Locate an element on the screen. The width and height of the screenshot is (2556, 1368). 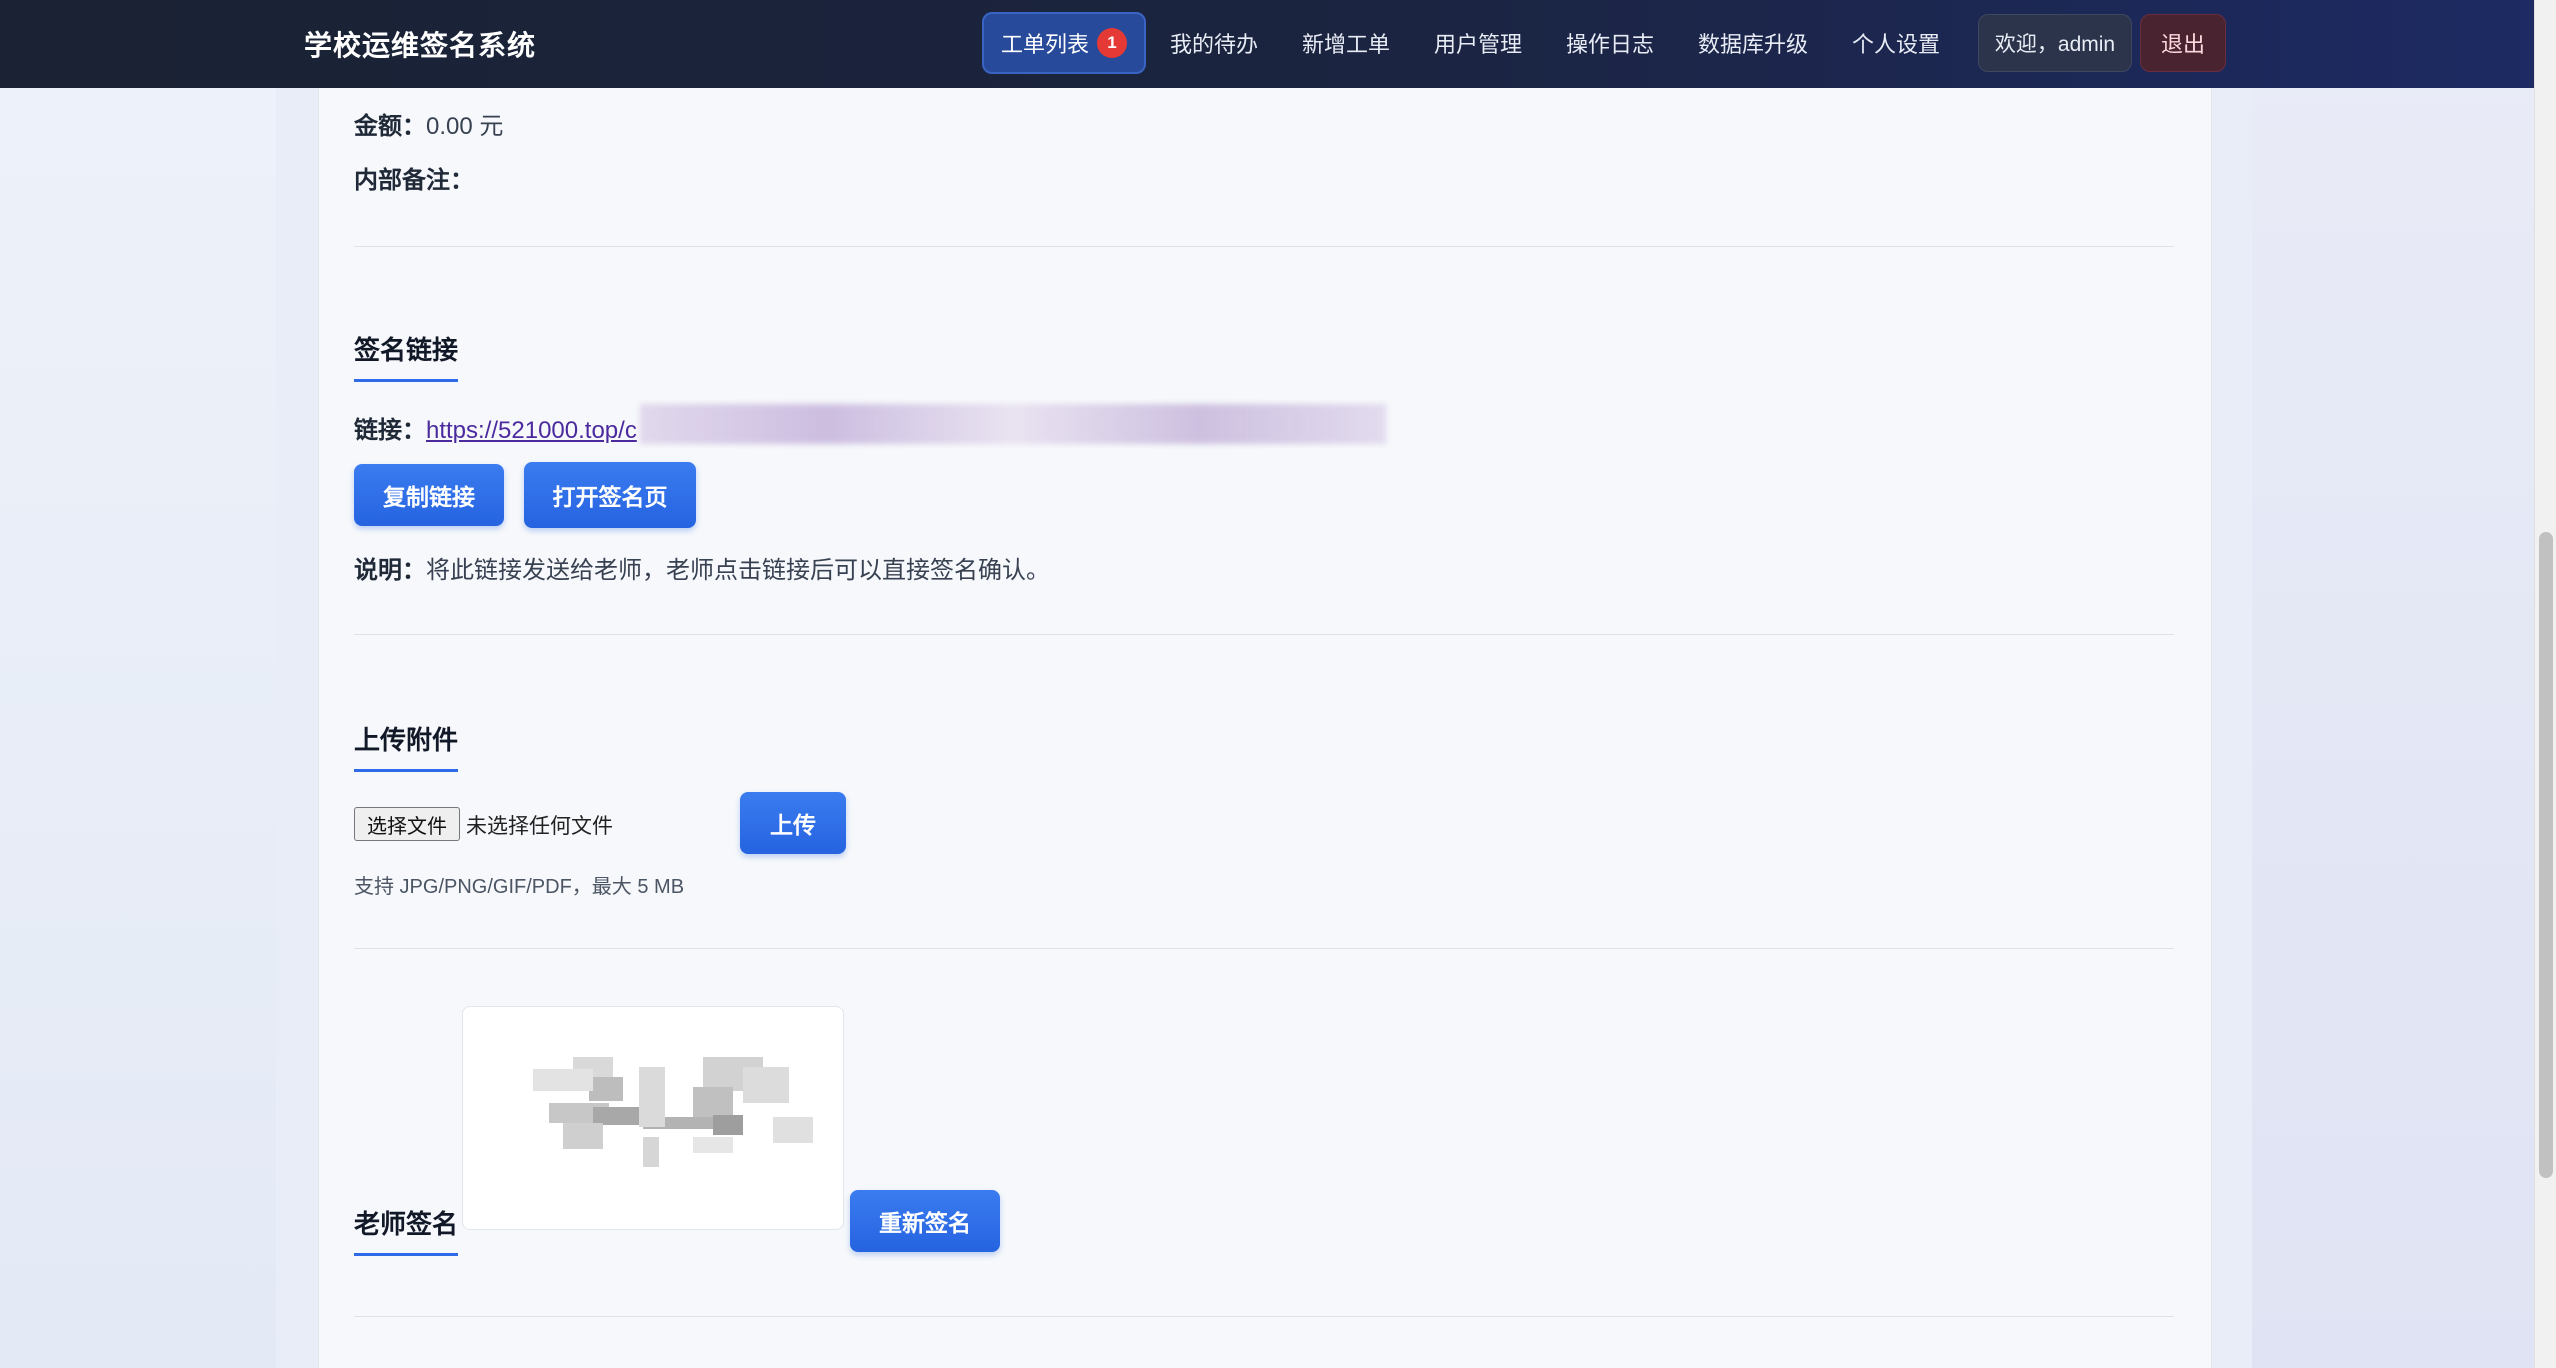
nav-item-user-management: 用户管理 is located at coordinates (1478, 43).